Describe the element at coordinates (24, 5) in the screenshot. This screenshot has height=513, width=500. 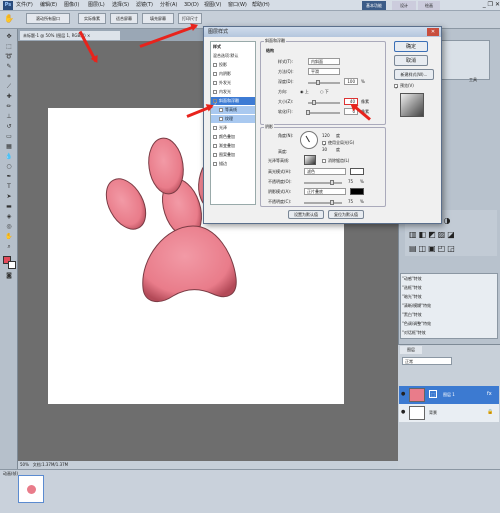
I see `menu-file: 文件(F)` at that location.